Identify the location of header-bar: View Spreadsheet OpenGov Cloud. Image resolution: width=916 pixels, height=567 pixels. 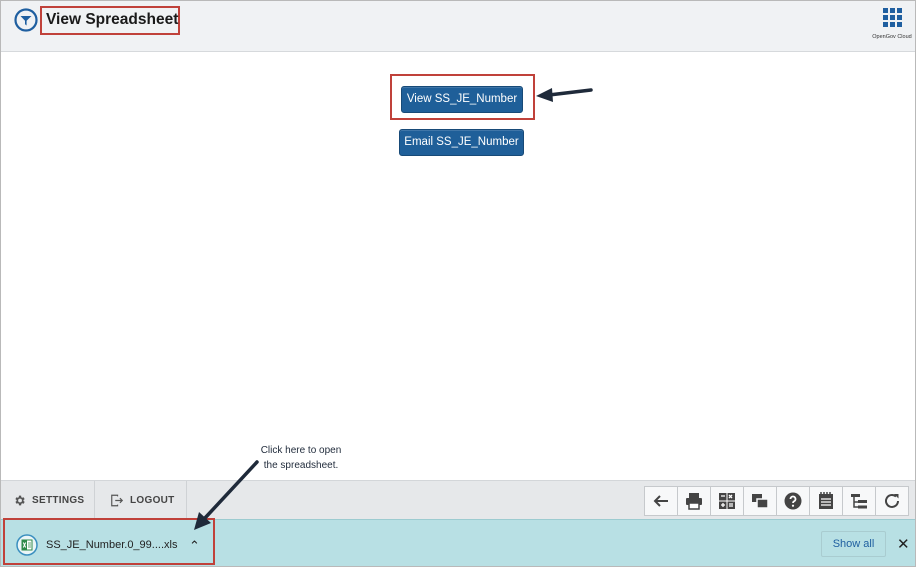
(458, 26).